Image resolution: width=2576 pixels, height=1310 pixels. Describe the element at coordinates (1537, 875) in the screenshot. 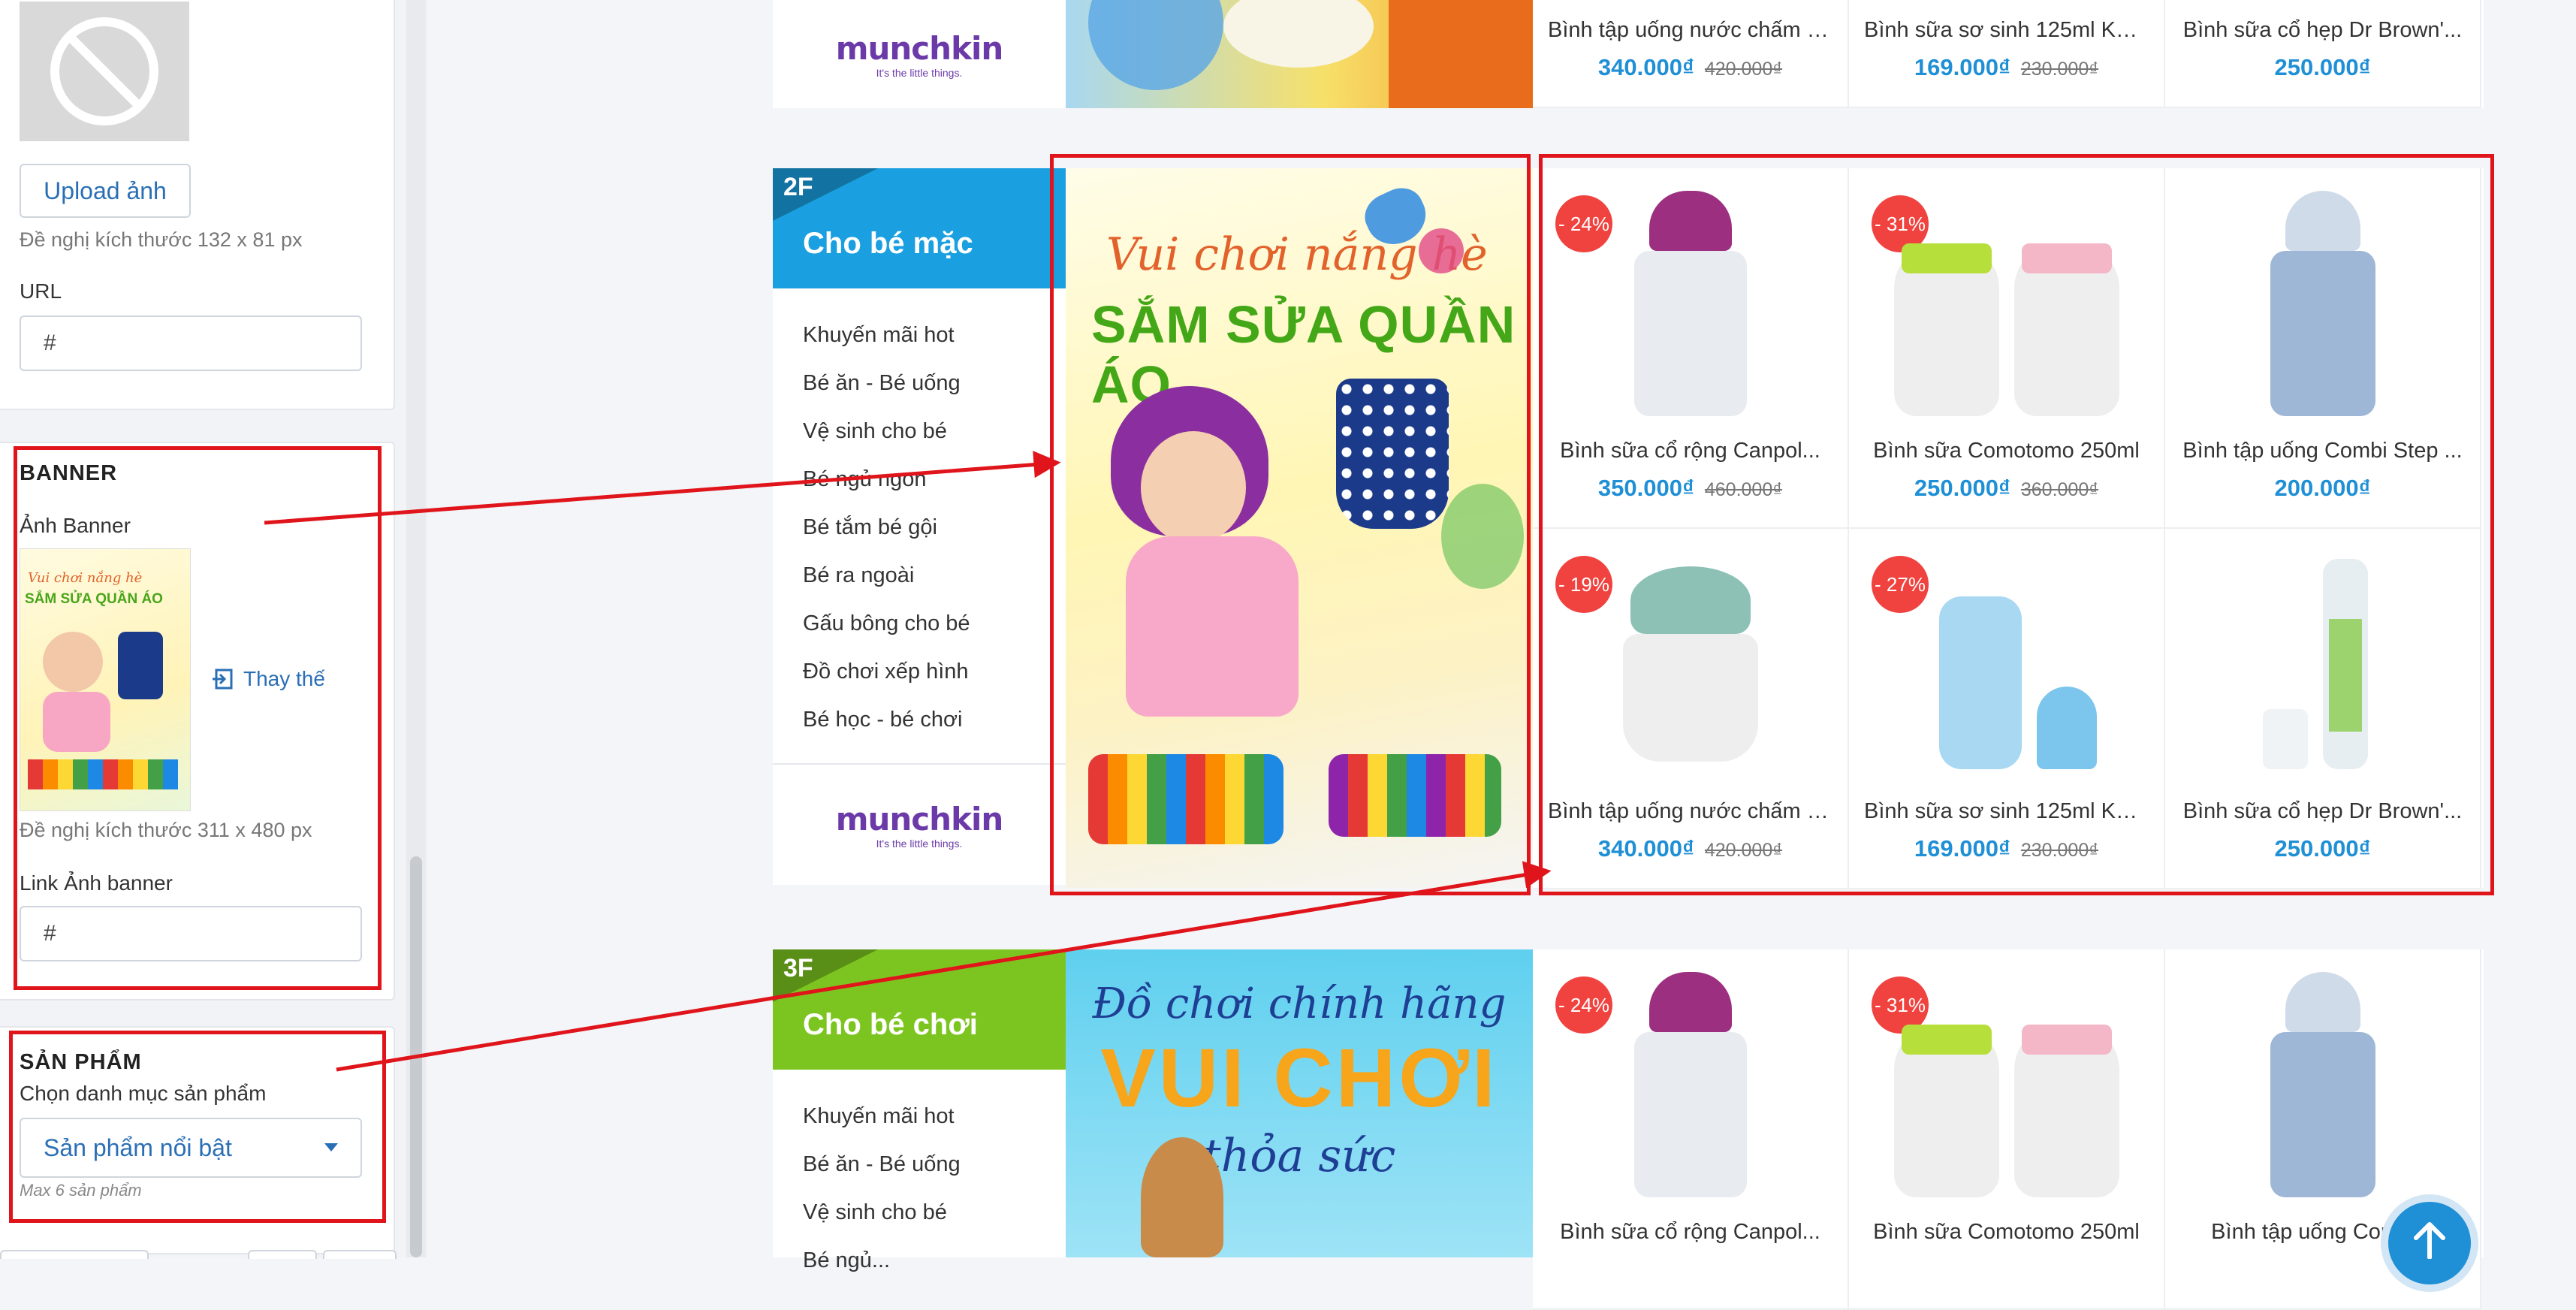

I see `arrow-head-products` at that location.